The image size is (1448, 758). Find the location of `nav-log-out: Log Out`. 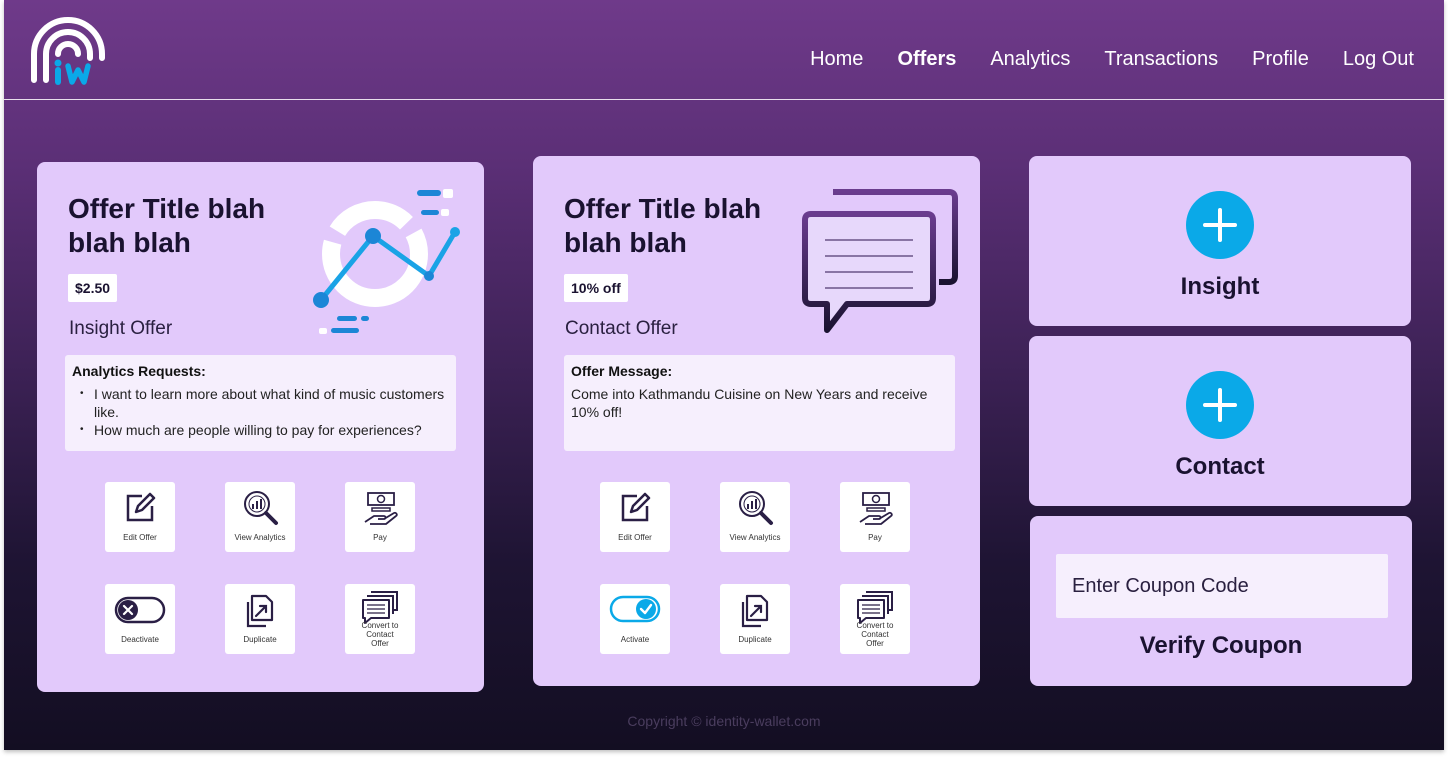

nav-log-out: Log Out is located at coordinates (1378, 59).